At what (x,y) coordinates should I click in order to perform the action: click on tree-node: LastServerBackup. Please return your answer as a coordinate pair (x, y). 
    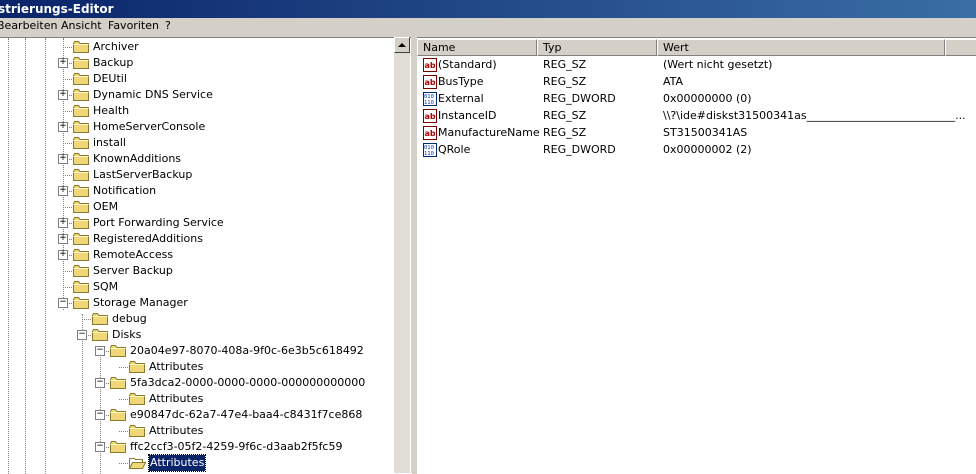
    Looking at the image, I should click on (197, 175).